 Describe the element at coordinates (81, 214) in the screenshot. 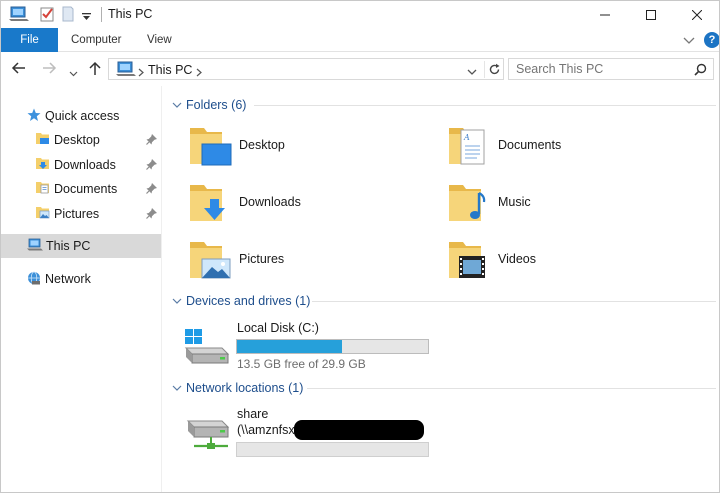

I see `nav-item-pictures: Pictures` at that location.